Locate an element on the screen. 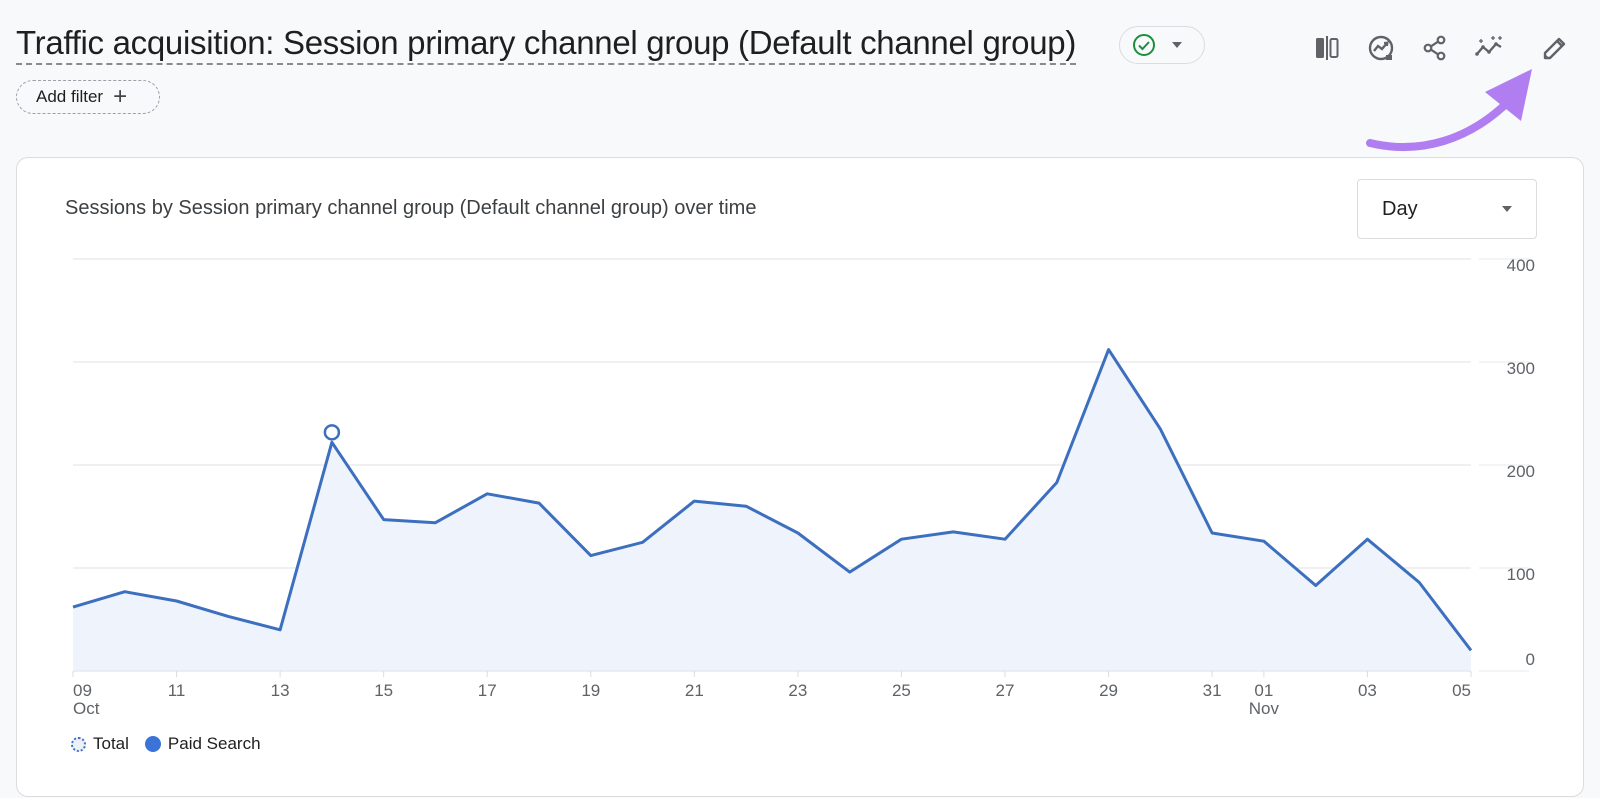 This screenshot has height=798, width=1600. compare-icon is located at coordinates (1327, 48).